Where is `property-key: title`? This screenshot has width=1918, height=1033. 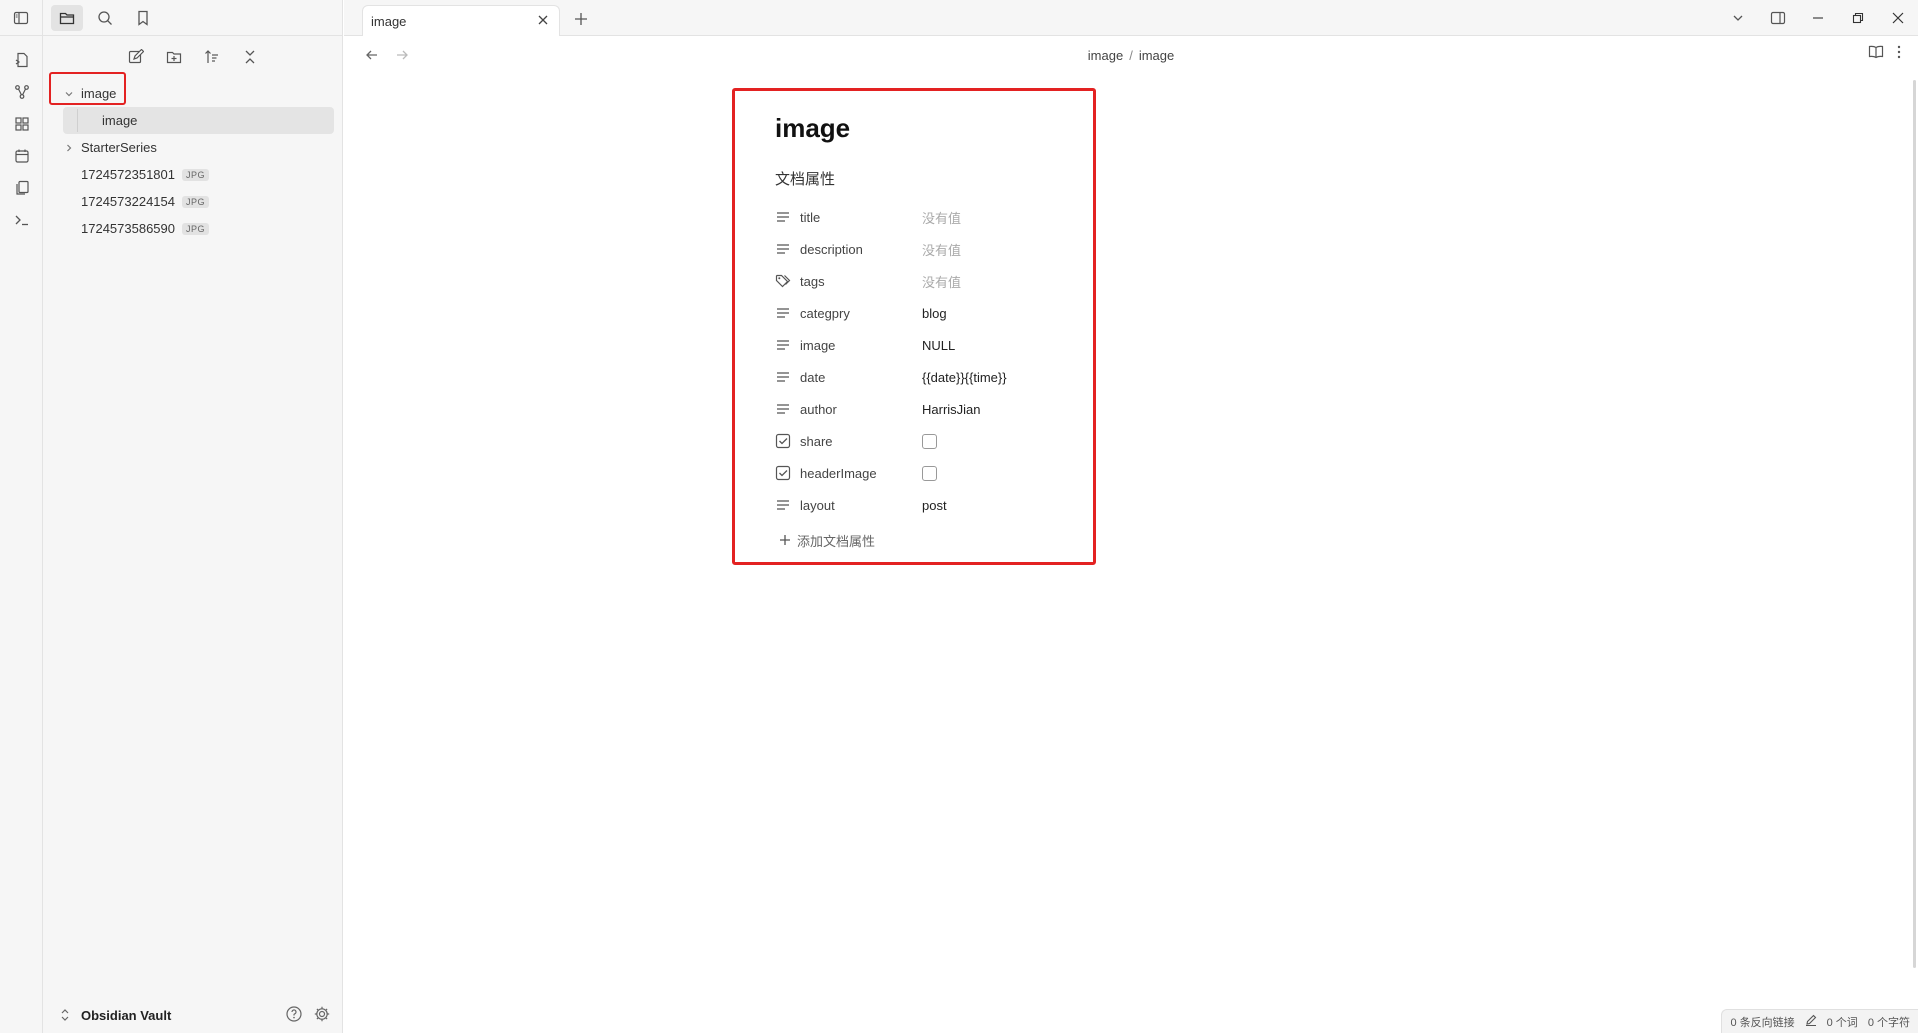 property-key: title is located at coordinates (861, 217).